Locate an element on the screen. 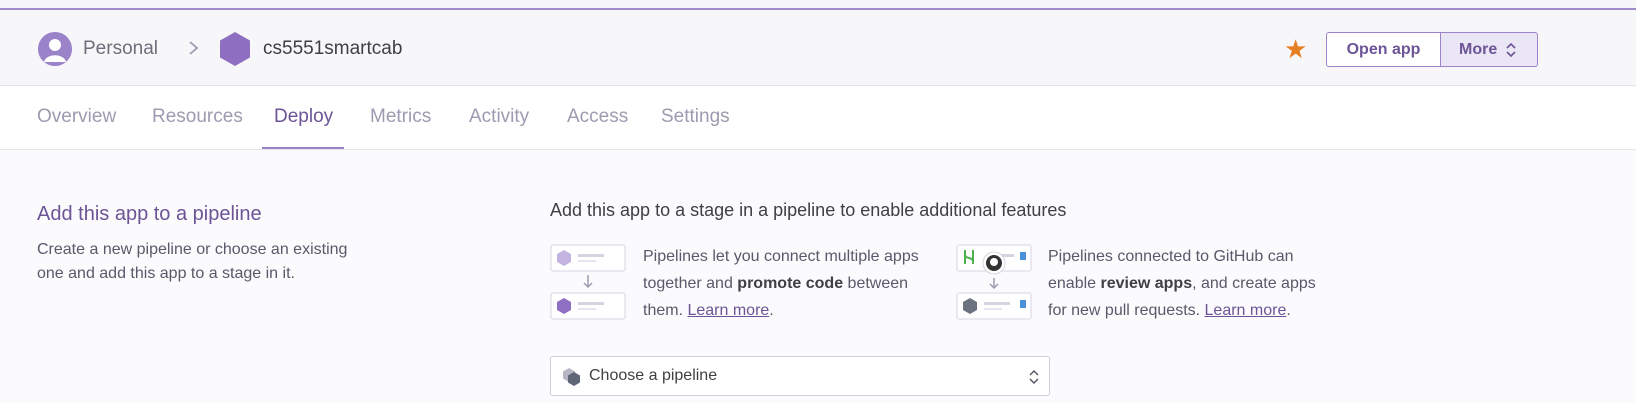 The width and height of the screenshot is (1636, 403). feature-promote-end: . is located at coordinates (771, 310).